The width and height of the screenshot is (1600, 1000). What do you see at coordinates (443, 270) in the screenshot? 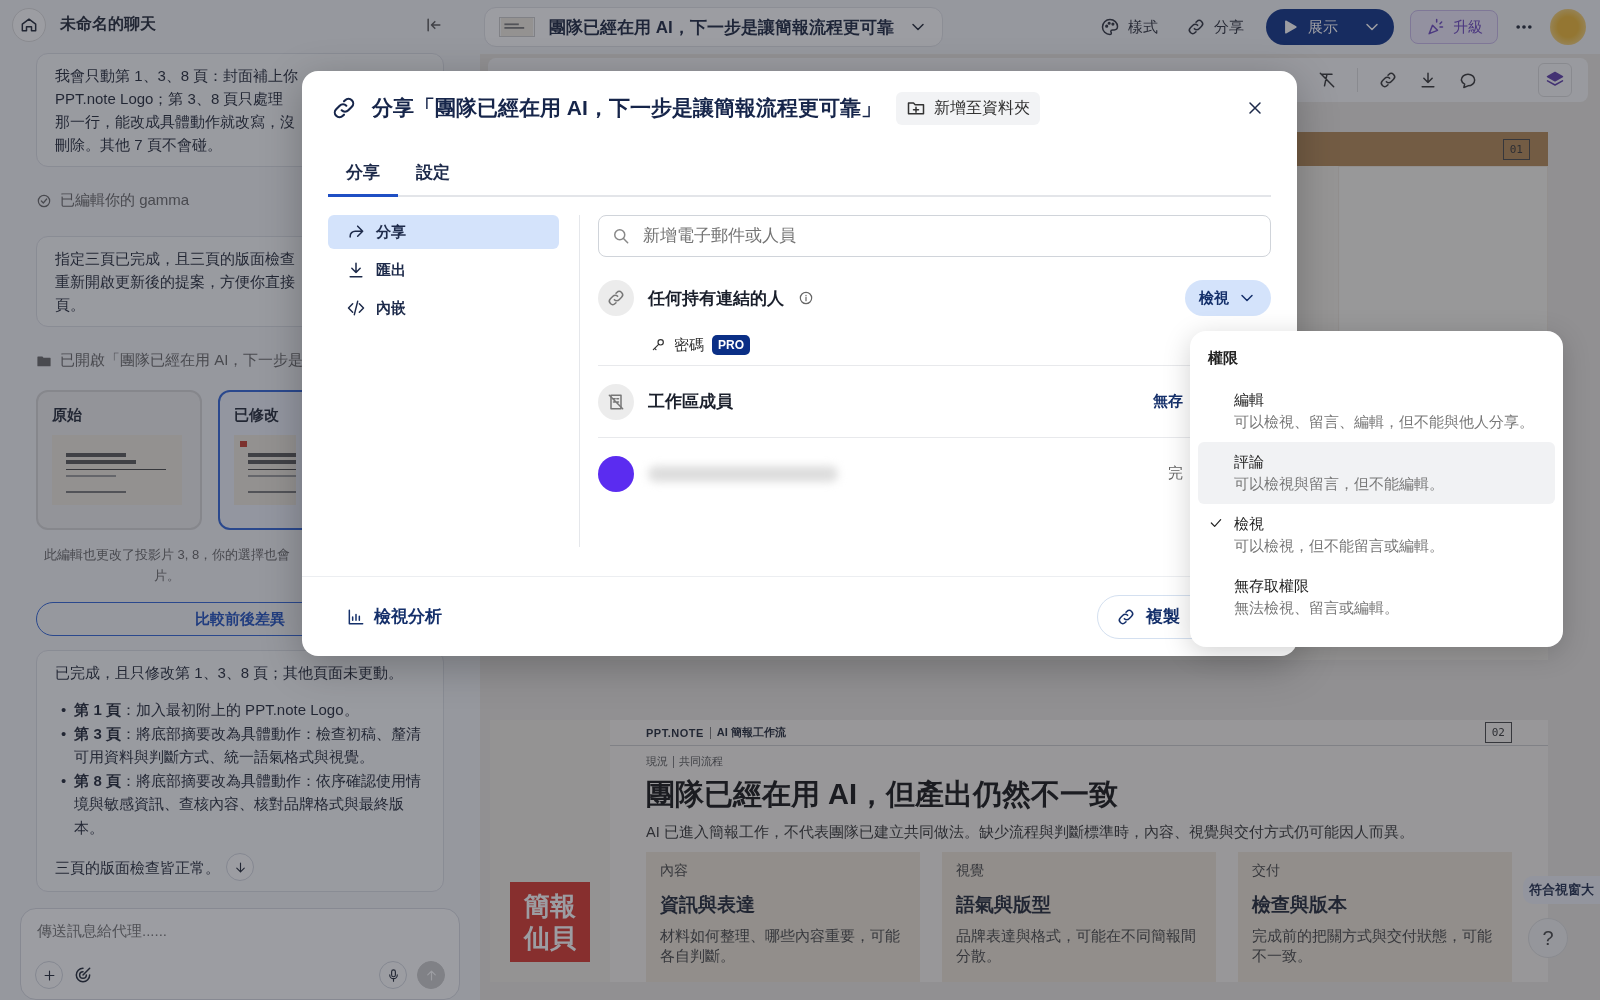
I see `nav-item: 匯出` at bounding box center [443, 270].